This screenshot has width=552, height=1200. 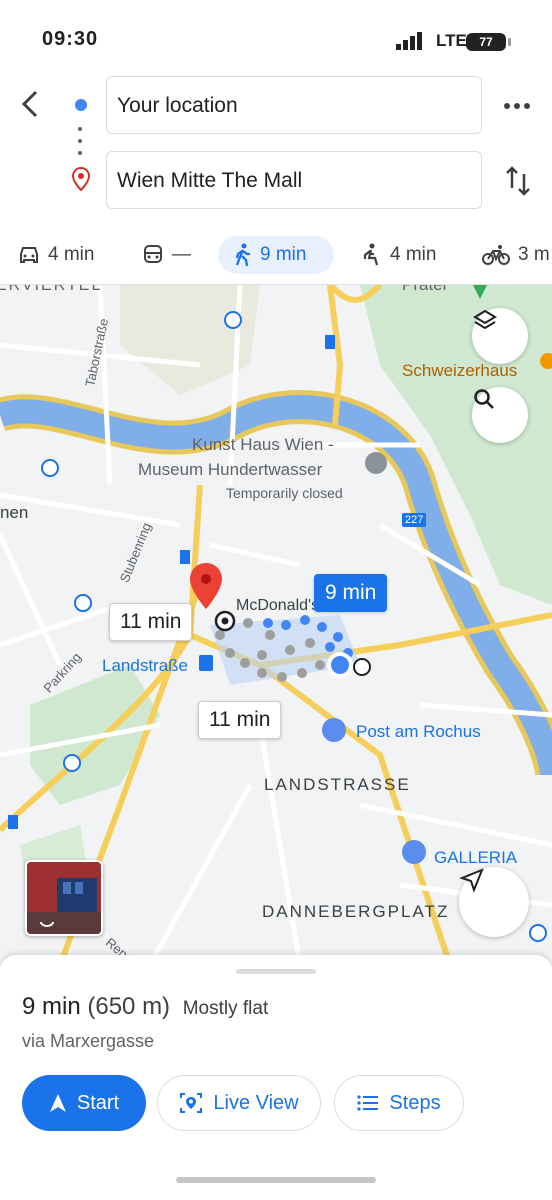 What do you see at coordinates (181, 254) in the screenshot?
I see `mode-transit-label: —` at bounding box center [181, 254].